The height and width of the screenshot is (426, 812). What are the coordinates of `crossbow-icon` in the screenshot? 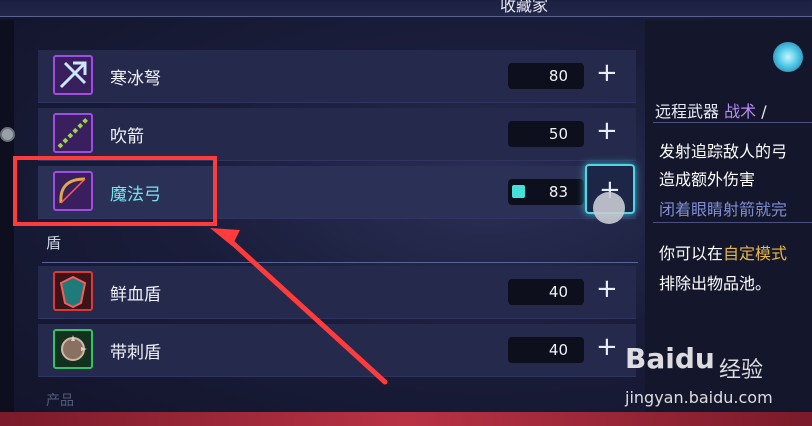 It's located at (73, 75).